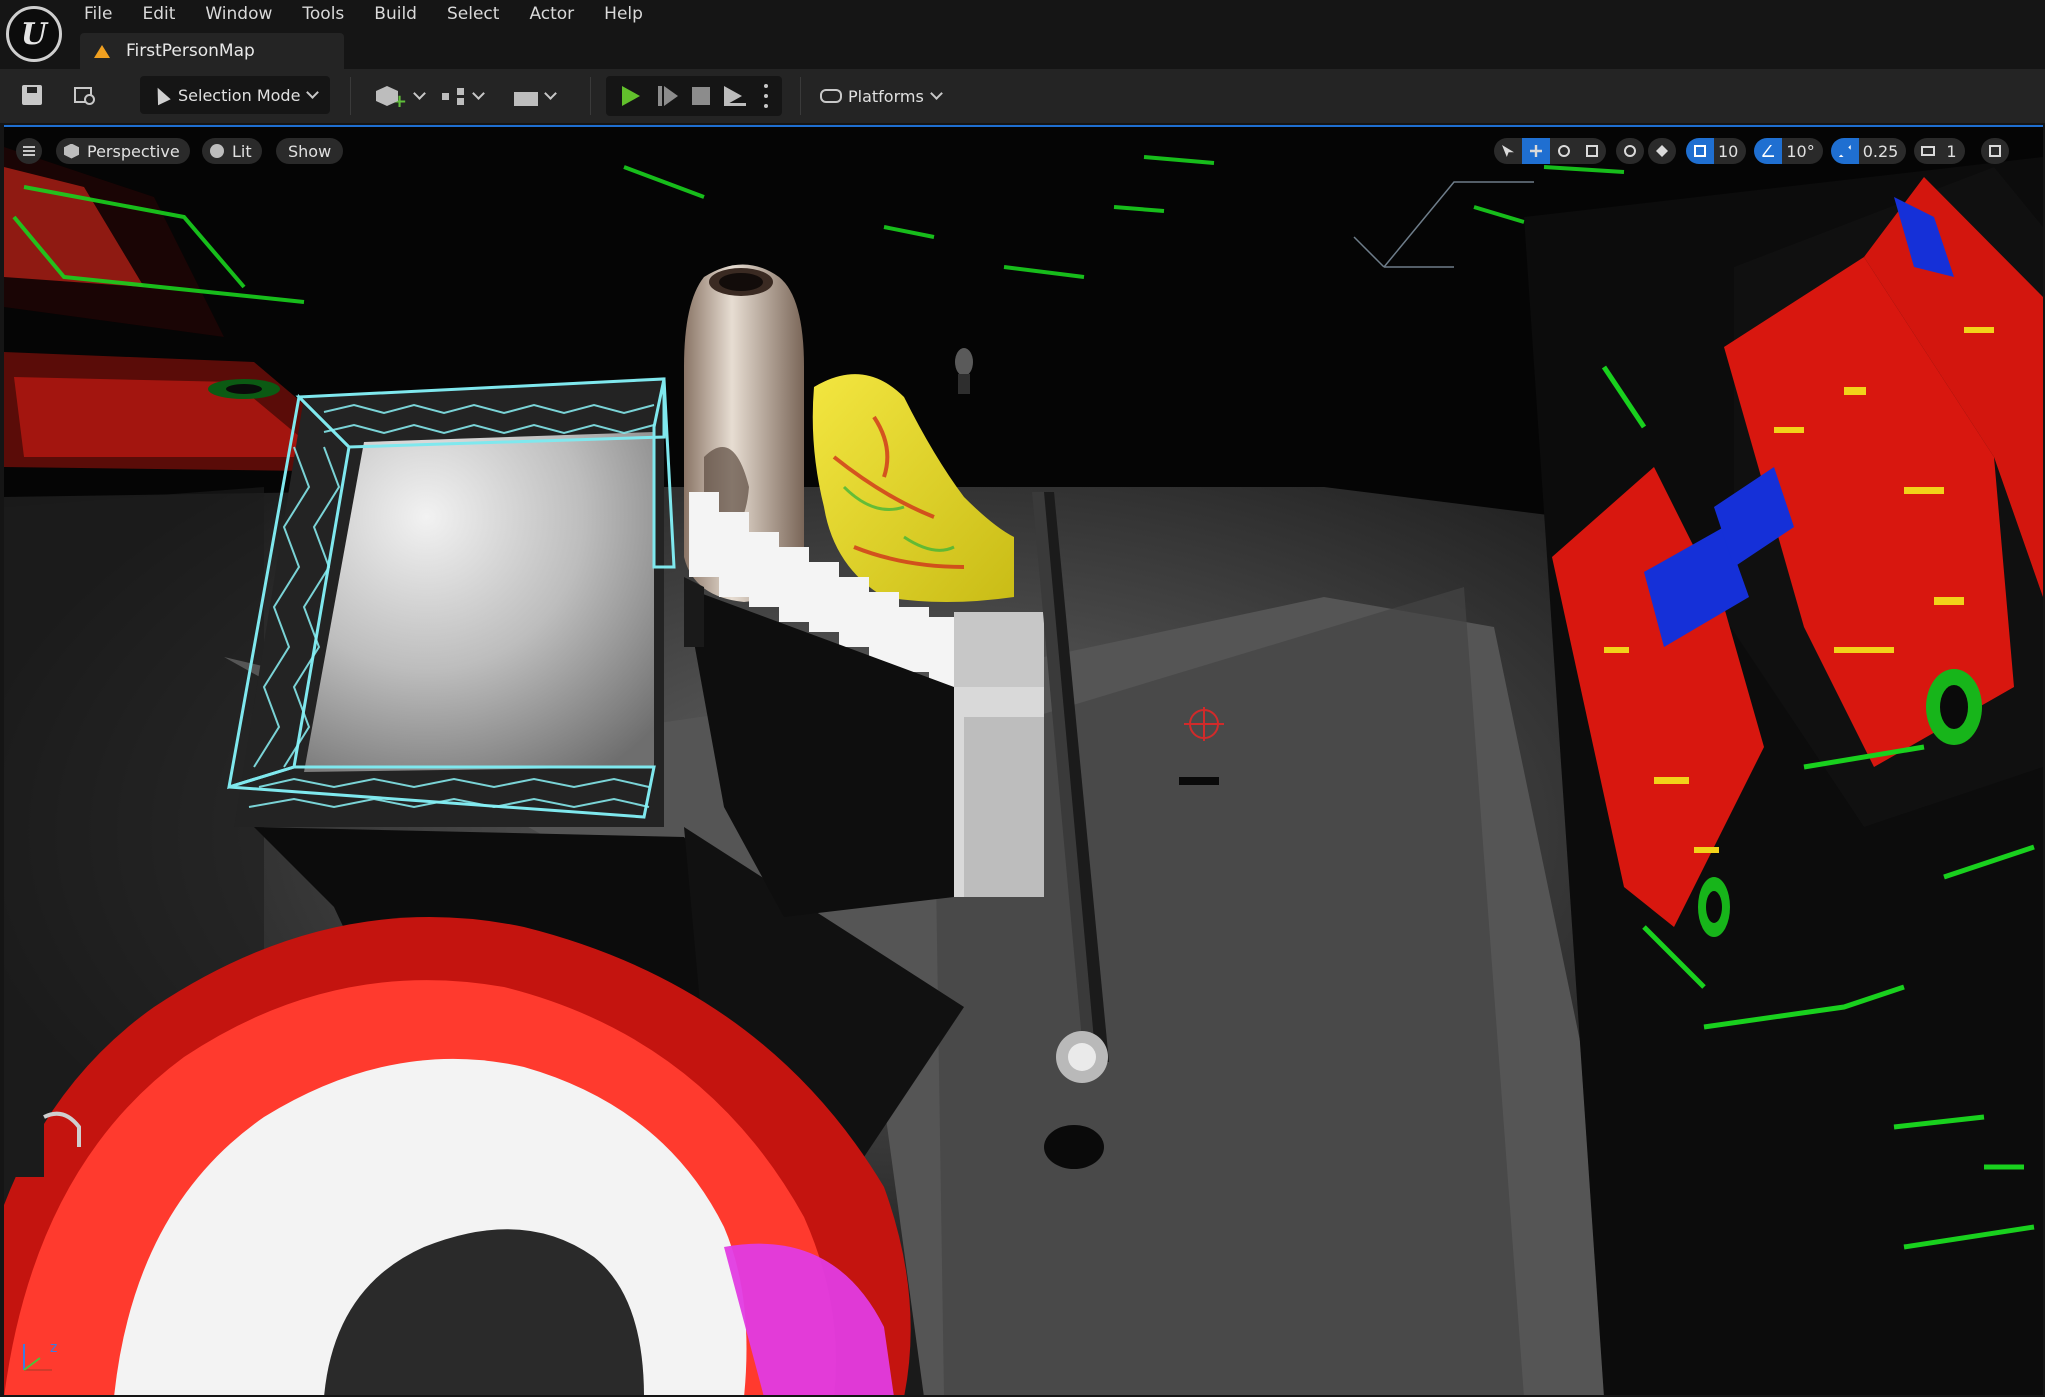  I want to click on lit-label: Lit, so click(242, 151).